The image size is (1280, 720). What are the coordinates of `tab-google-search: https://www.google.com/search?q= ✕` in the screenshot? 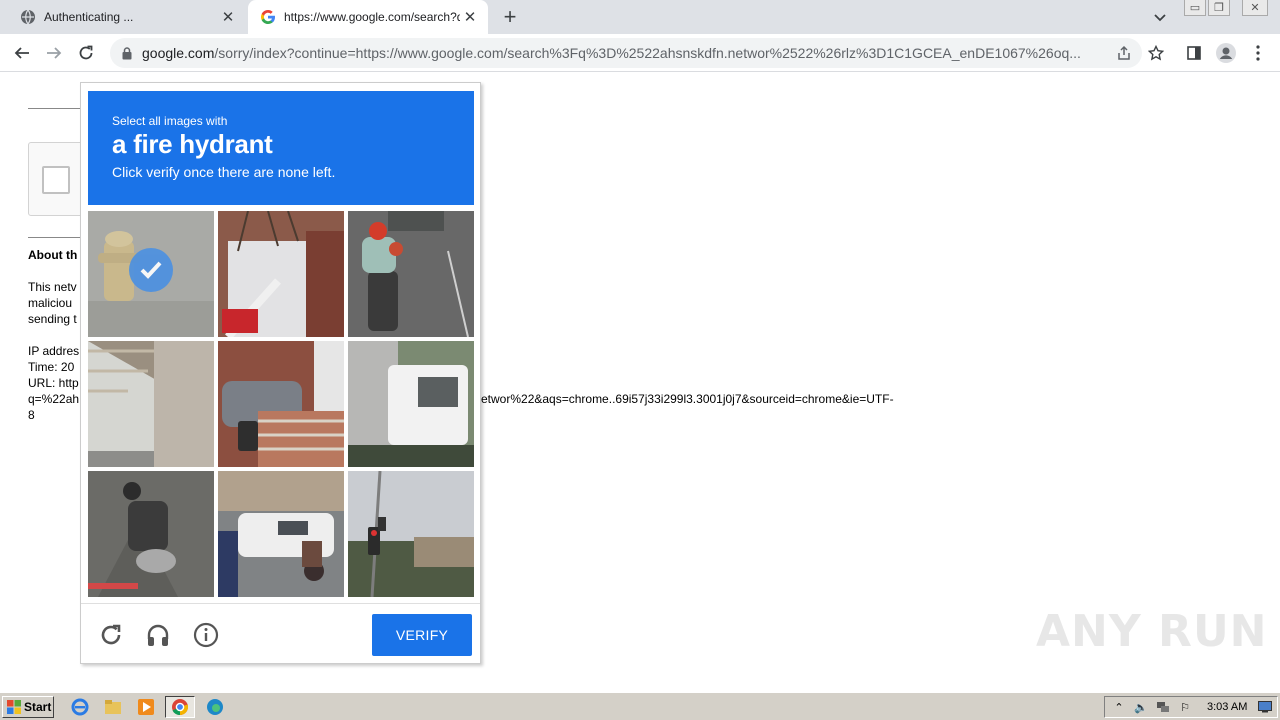 It's located at (368, 17).